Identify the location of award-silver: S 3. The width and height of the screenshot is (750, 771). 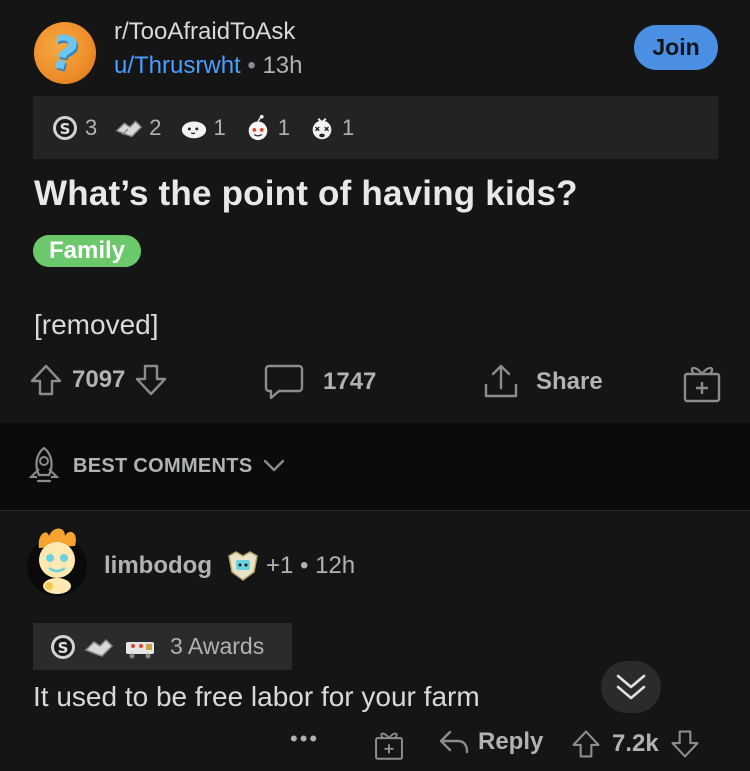
(74, 128).